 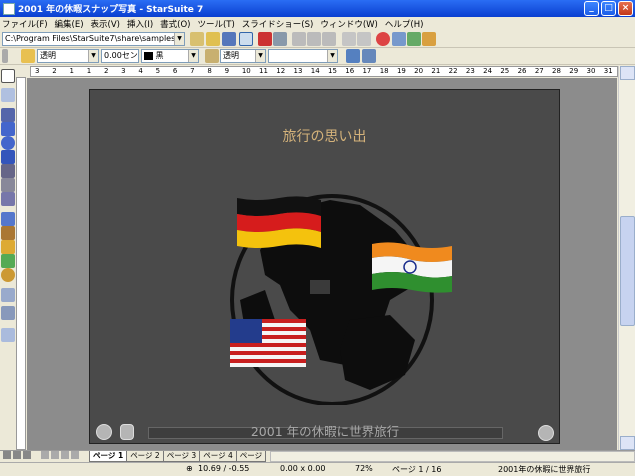 I want to click on tab-page-1: ページ 1, so click(x=108, y=456).